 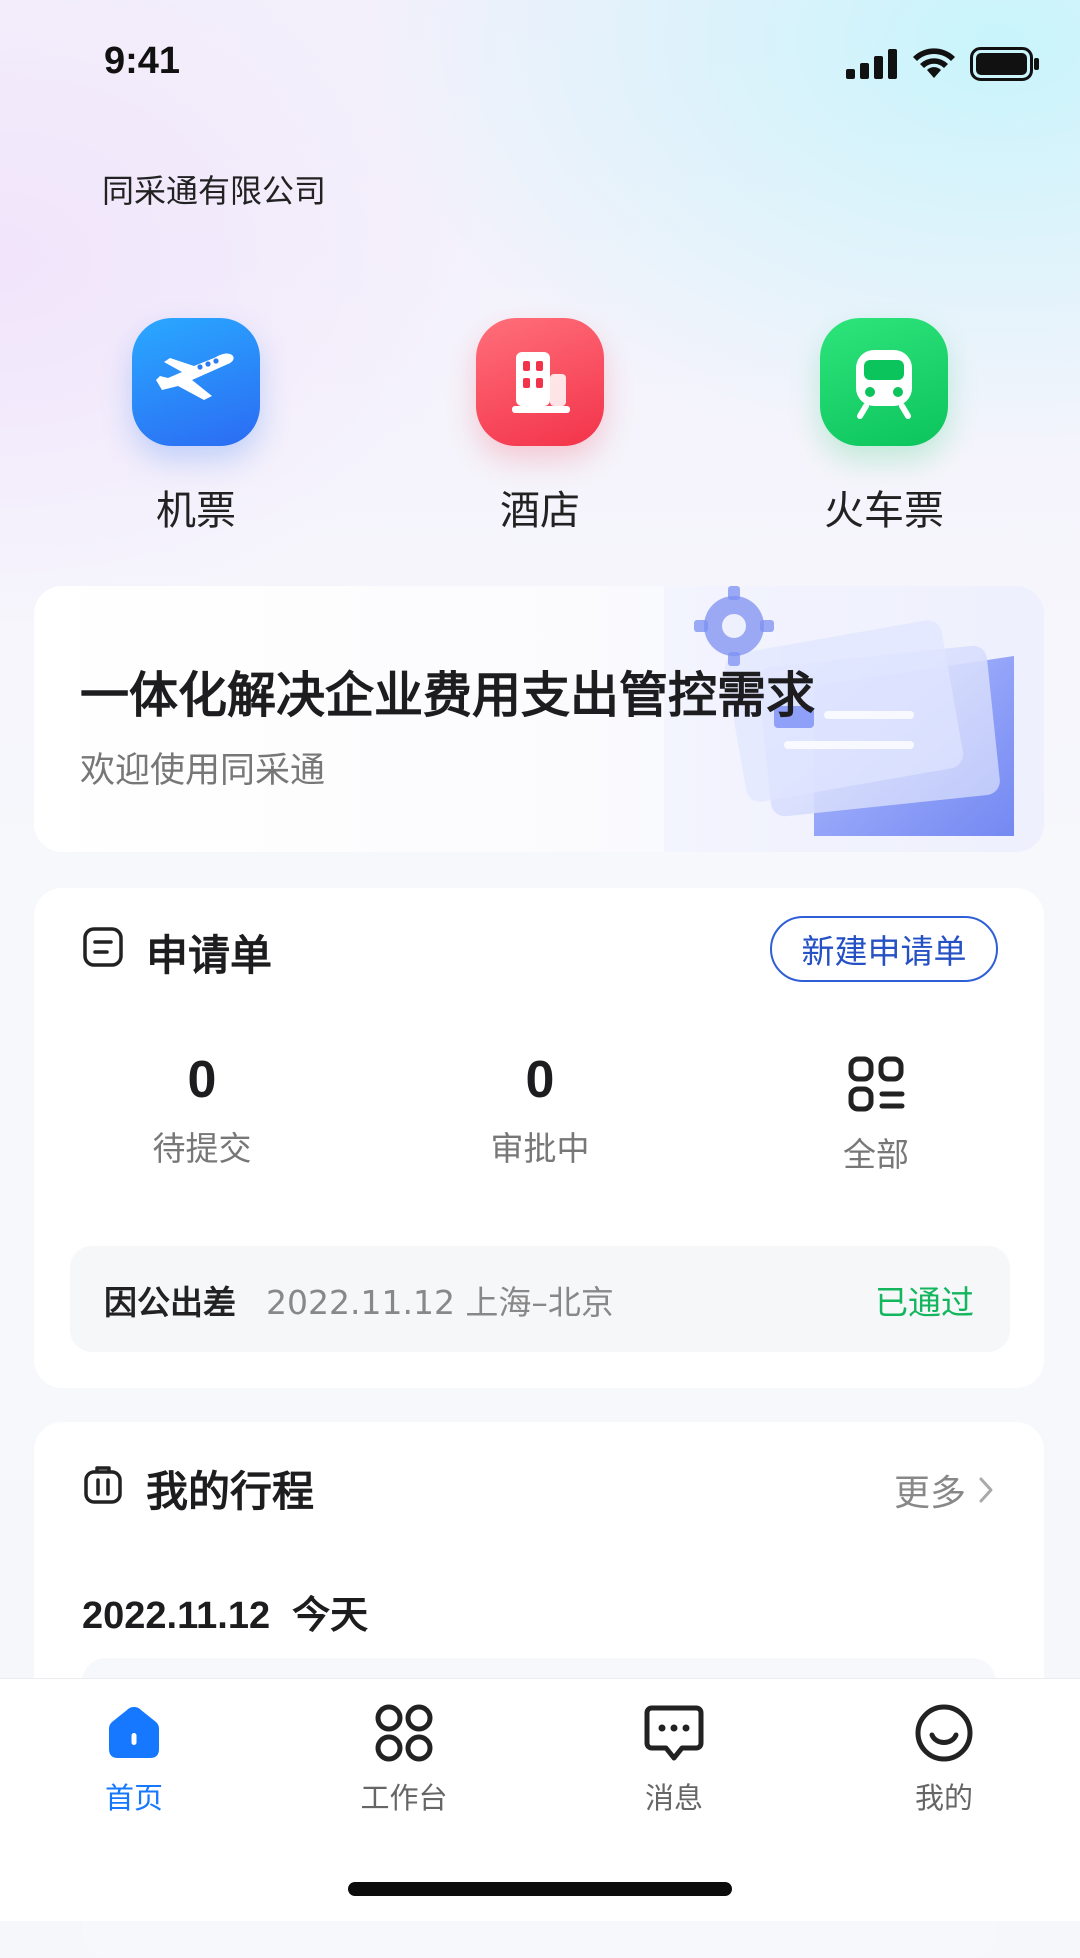 I want to click on message-icon, so click(x=674, y=1733).